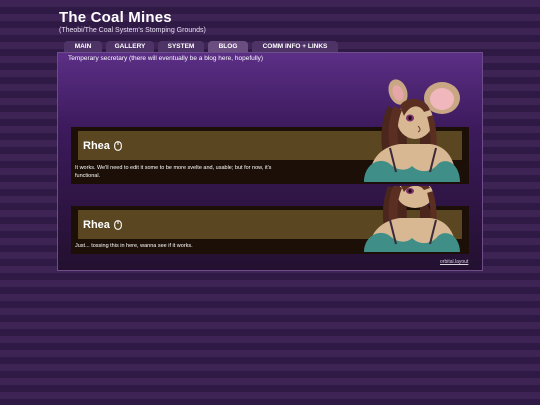 The image size is (540, 405). Describe the element at coordinates (130, 46) in the screenshot. I see `tab-gallery: GALLERY` at that location.